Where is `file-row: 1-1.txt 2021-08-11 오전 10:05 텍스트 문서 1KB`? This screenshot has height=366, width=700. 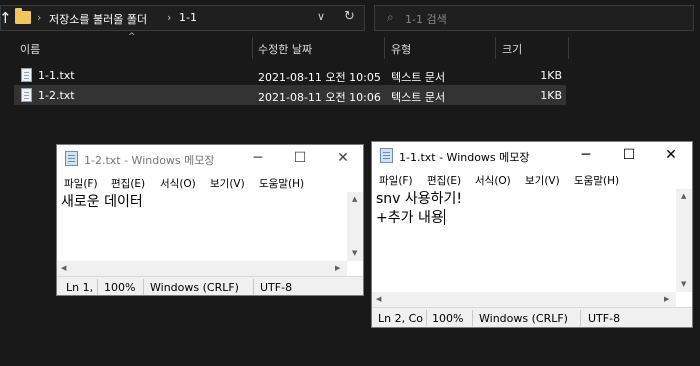 file-row: 1-1.txt 2021-08-11 오전 10:05 텍스트 문서 1KB is located at coordinates (290, 75).